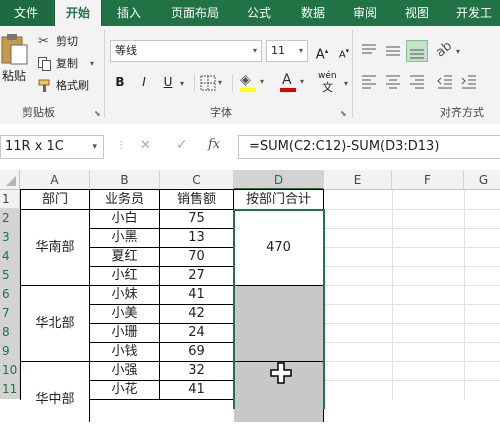 Image resolution: width=500 pixels, height=437 pixels. Describe the element at coordinates (125, 180) in the screenshot. I see `column-header-b: B` at that location.